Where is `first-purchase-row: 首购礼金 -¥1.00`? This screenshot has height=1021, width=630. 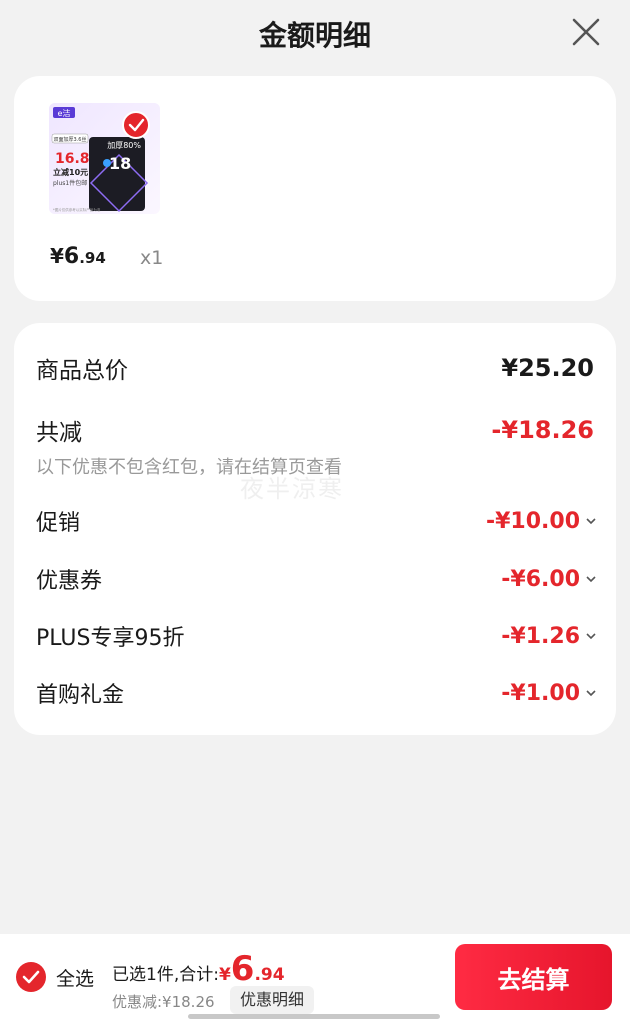 first-purchase-row: 首购礼金 -¥1.00 is located at coordinates (316, 693).